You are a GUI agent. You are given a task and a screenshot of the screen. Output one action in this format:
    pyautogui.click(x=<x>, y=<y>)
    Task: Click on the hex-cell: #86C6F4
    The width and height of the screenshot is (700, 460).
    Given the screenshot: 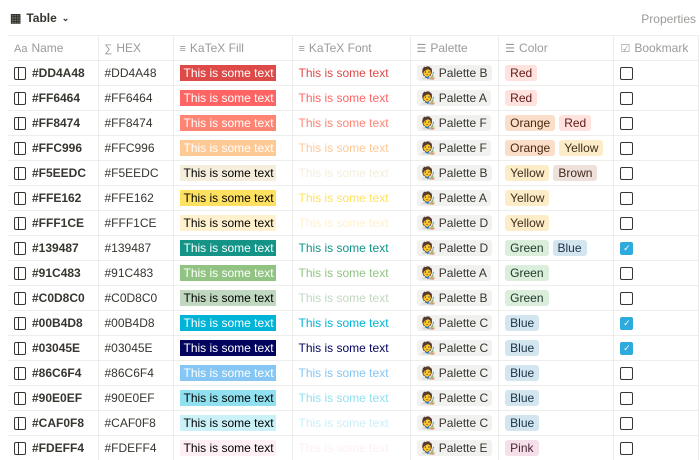 What is the action you would take?
    pyautogui.click(x=135, y=373)
    